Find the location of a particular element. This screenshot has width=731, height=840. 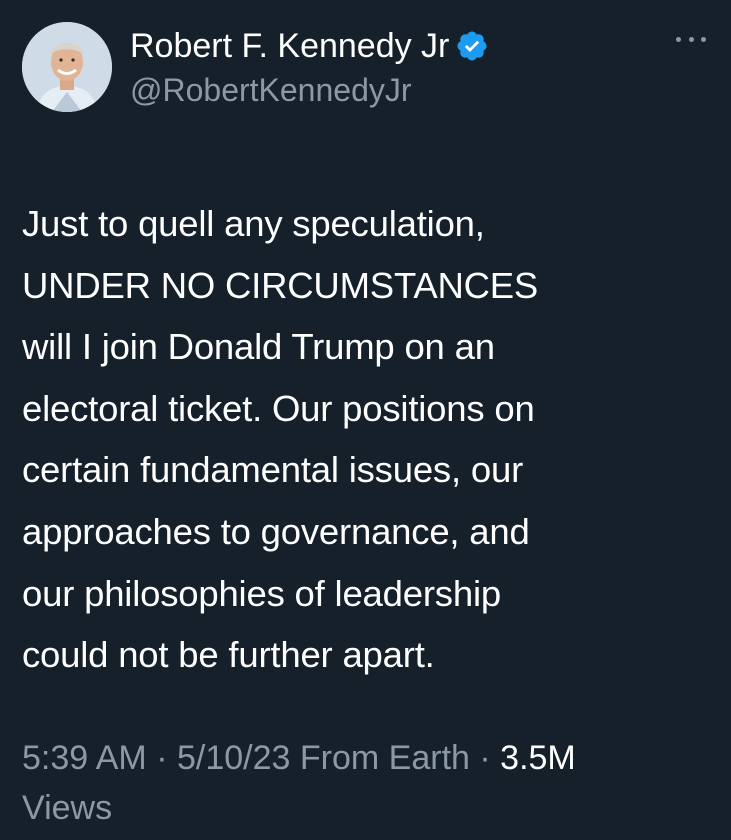

tweet-text-line: electoral ticket. Our positions on is located at coordinates (278, 408).